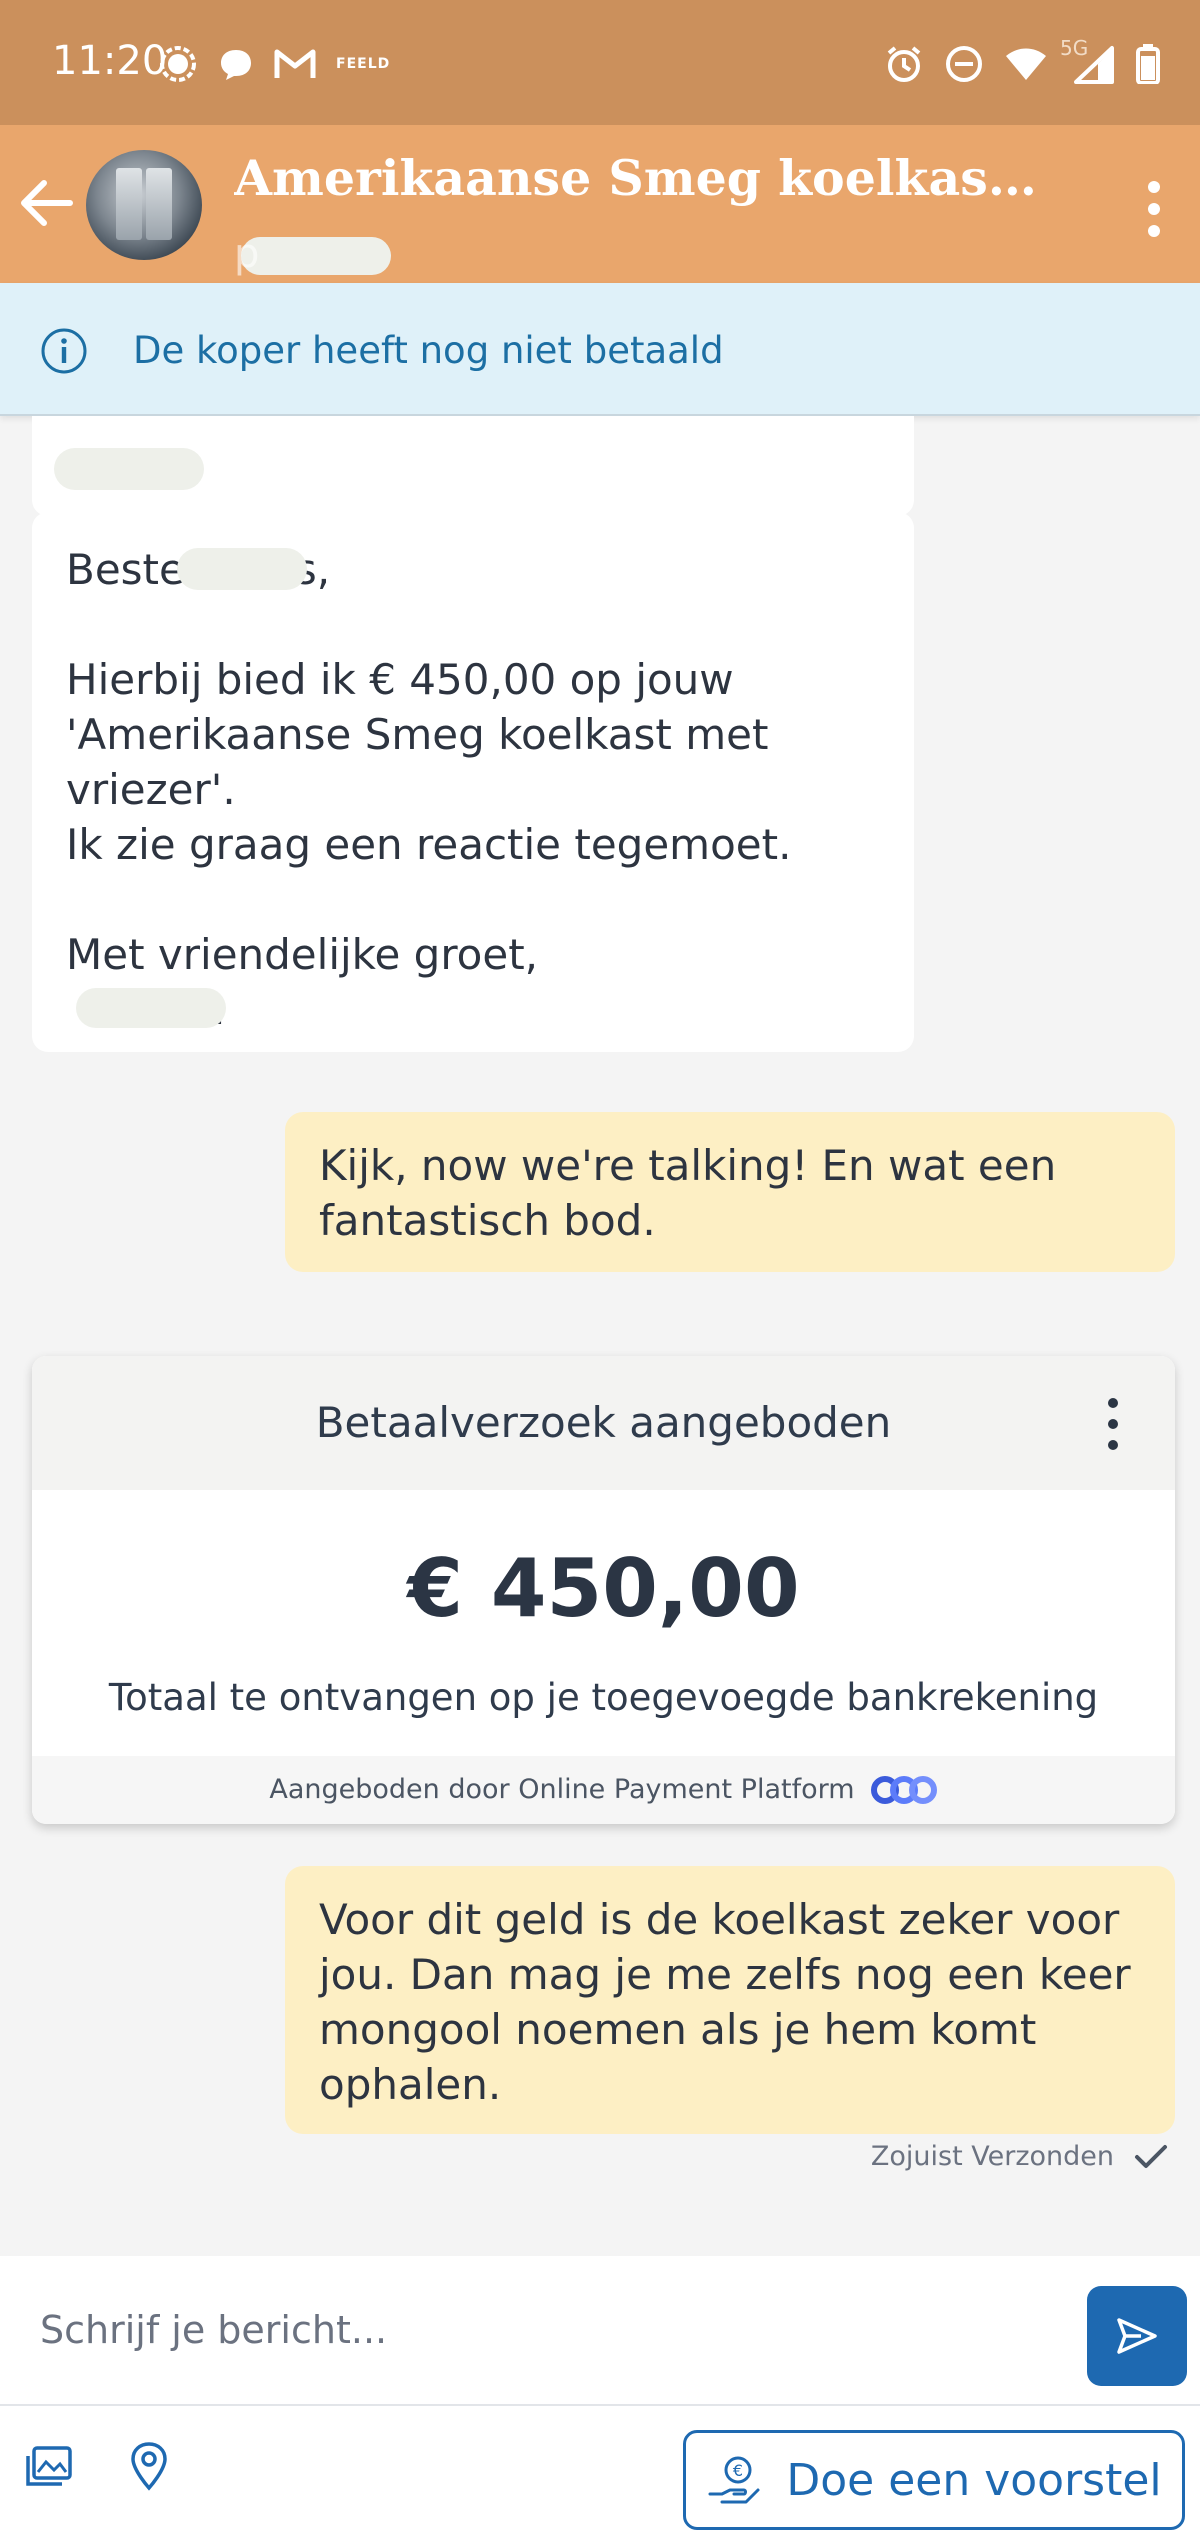 The image size is (1200, 2532). I want to click on previous-message-fragment, so click(473, 466).